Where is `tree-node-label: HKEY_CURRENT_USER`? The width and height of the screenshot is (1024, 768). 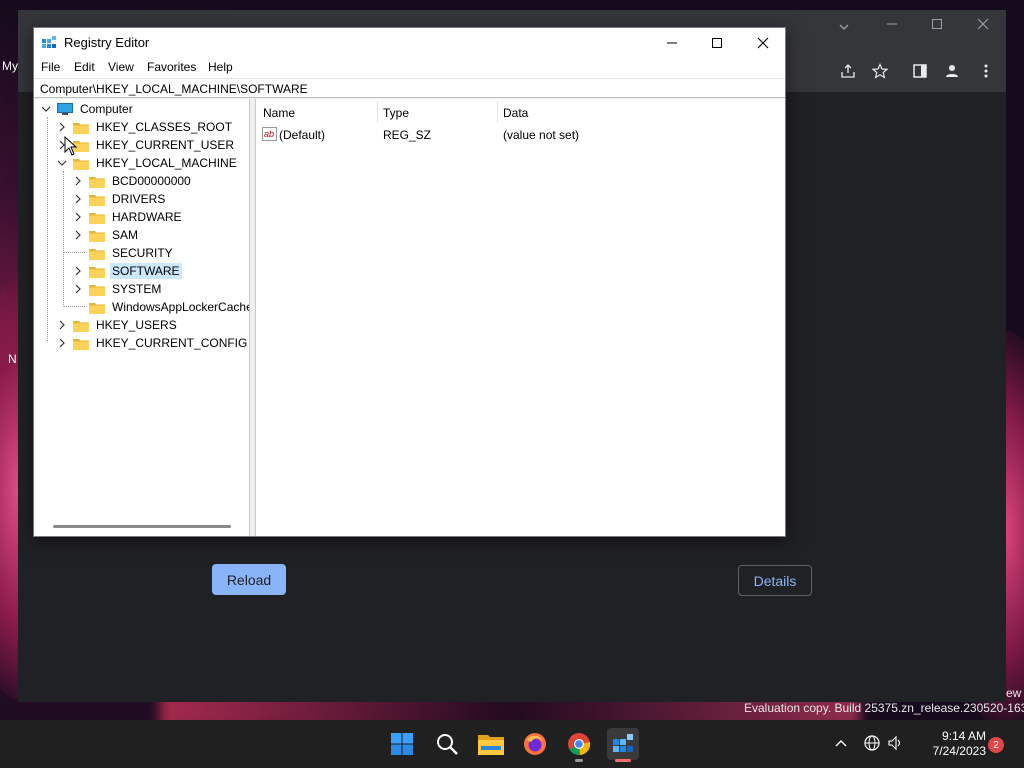 tree-node-label: HKEY_CURRENT_USER is located at coordinates (165, 145).